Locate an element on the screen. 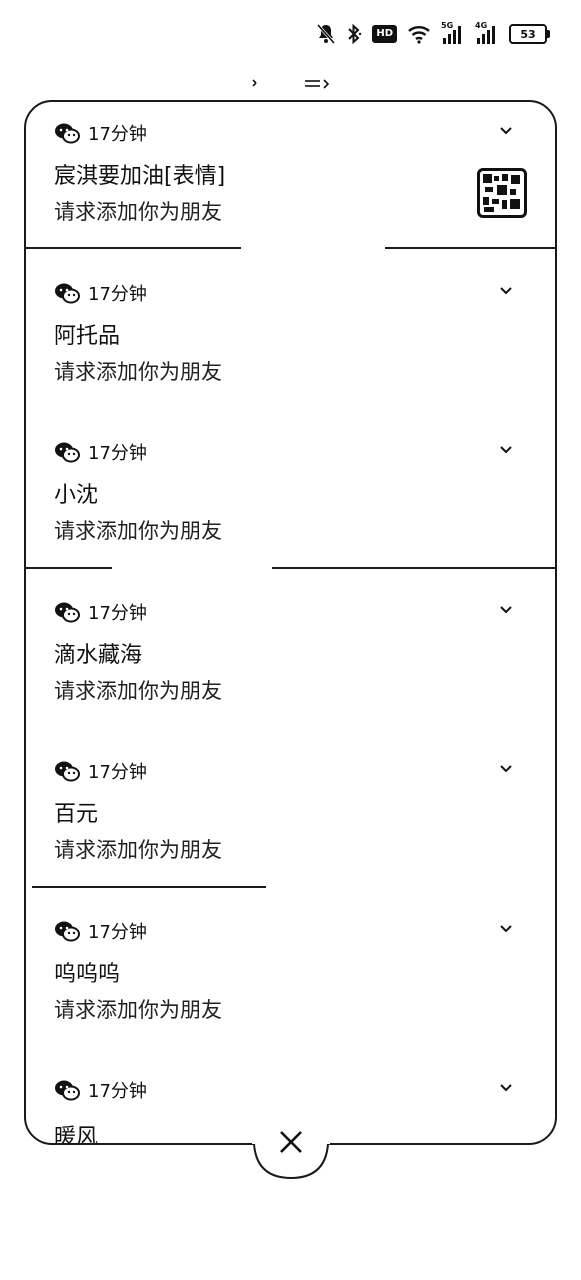 This screenshot has height=1280, width=581. signal-4g-icon: 4G is located at coordinates (487, 33).